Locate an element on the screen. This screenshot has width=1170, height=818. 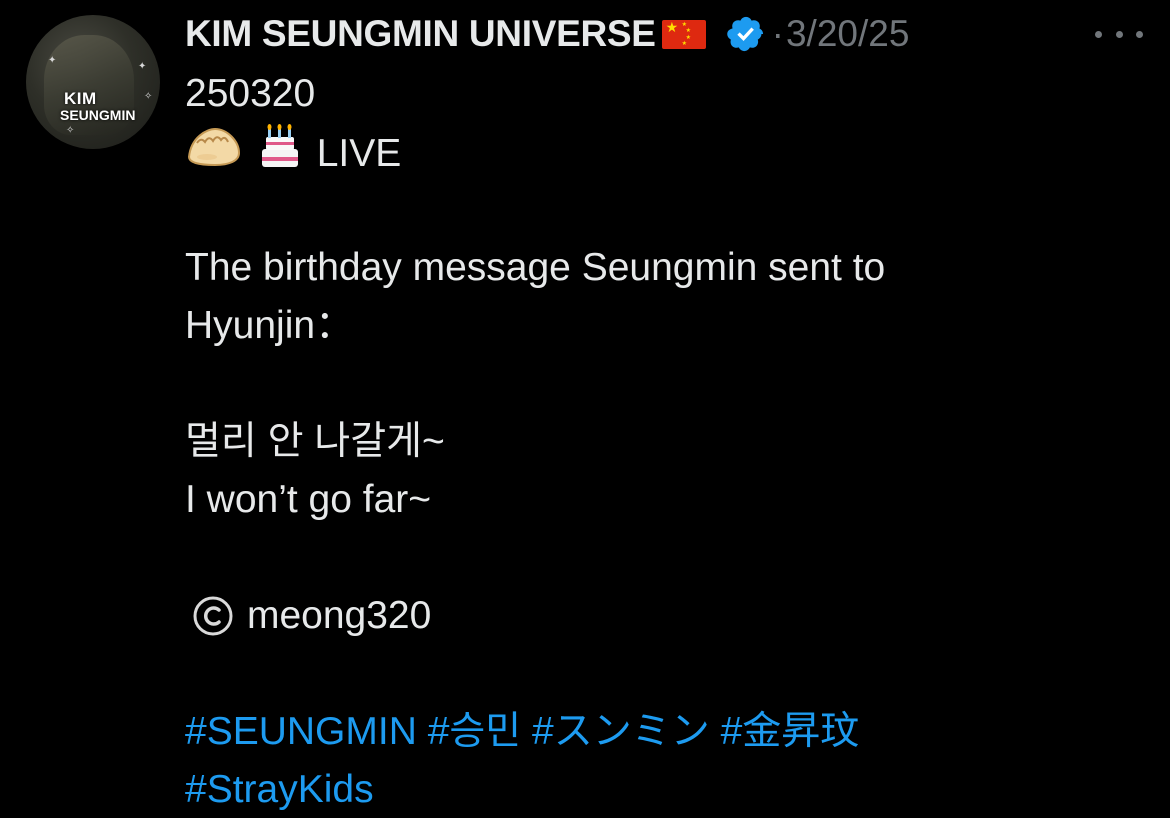
hashtag-link: #StrayKids is located at coordinates (279, 789).